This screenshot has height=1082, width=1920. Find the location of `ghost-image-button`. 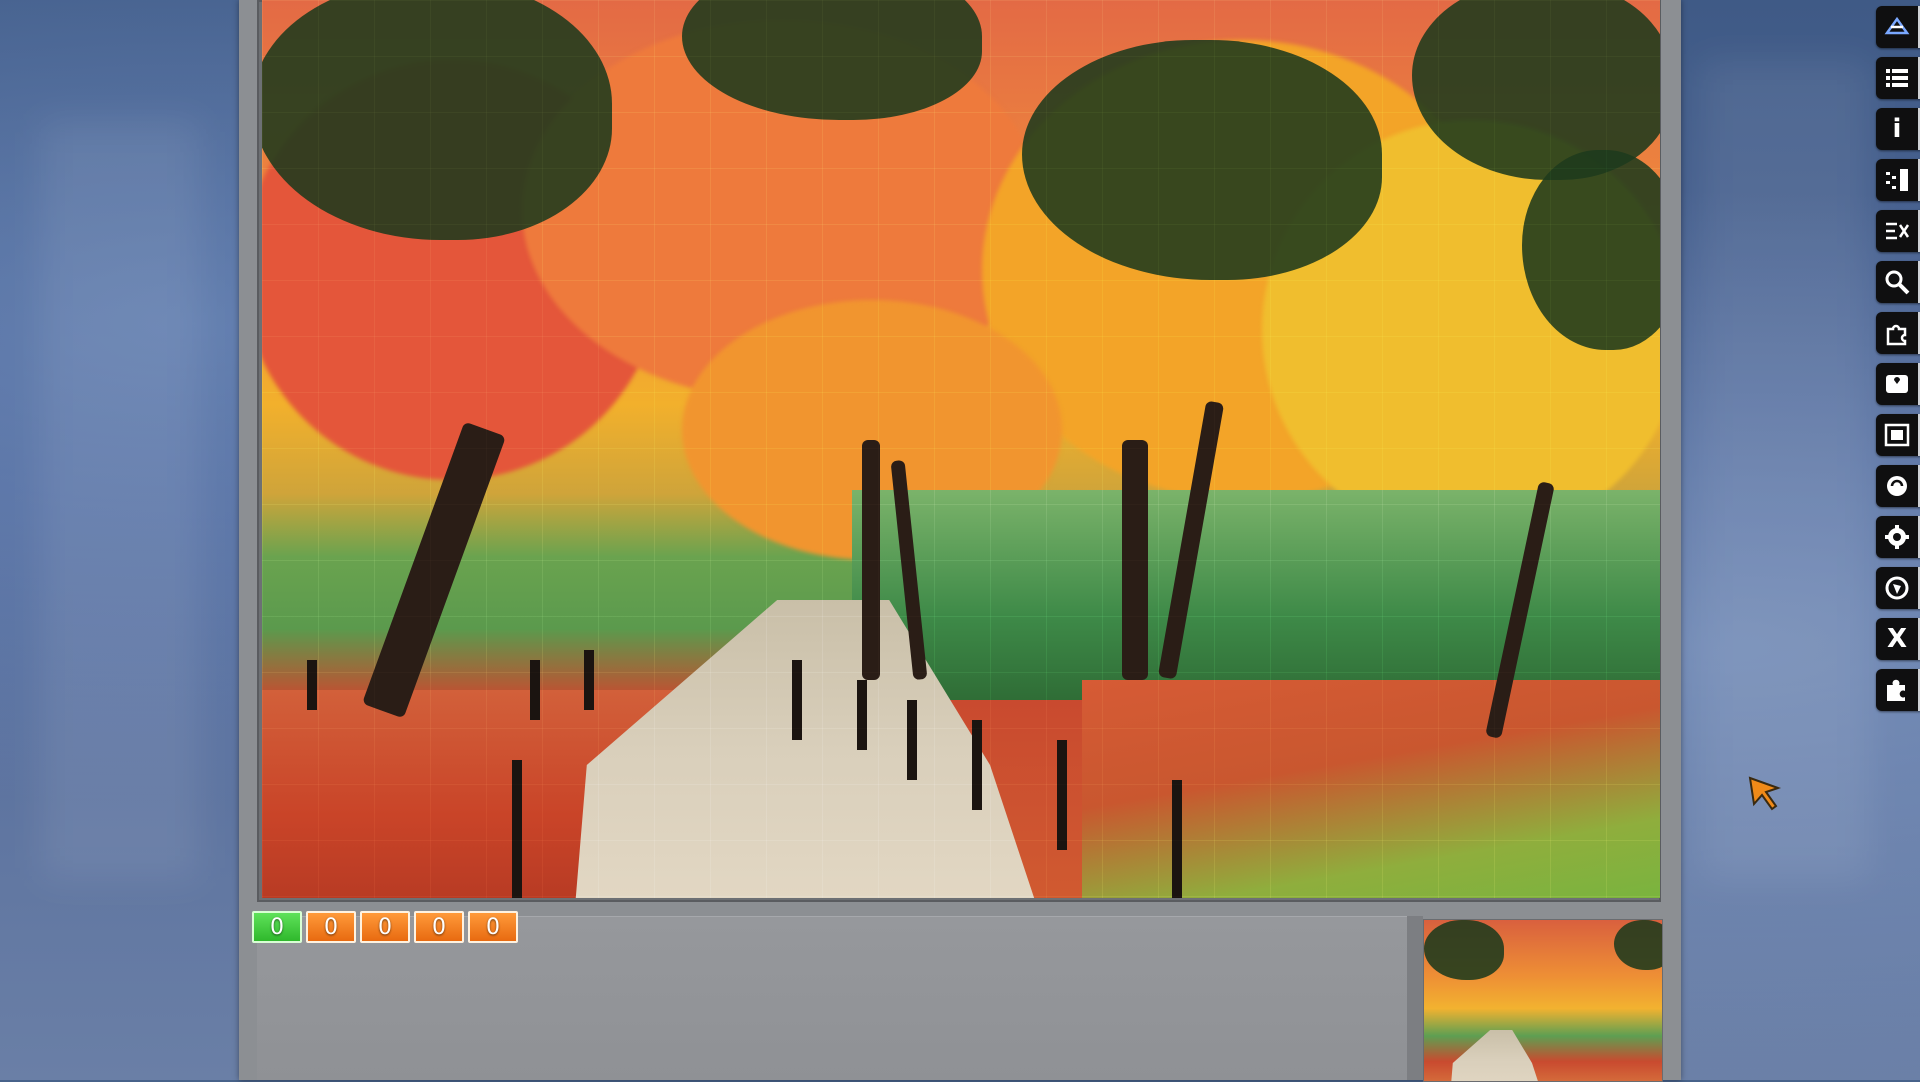

ghost-image-button is located at coordinates (1898, 486).